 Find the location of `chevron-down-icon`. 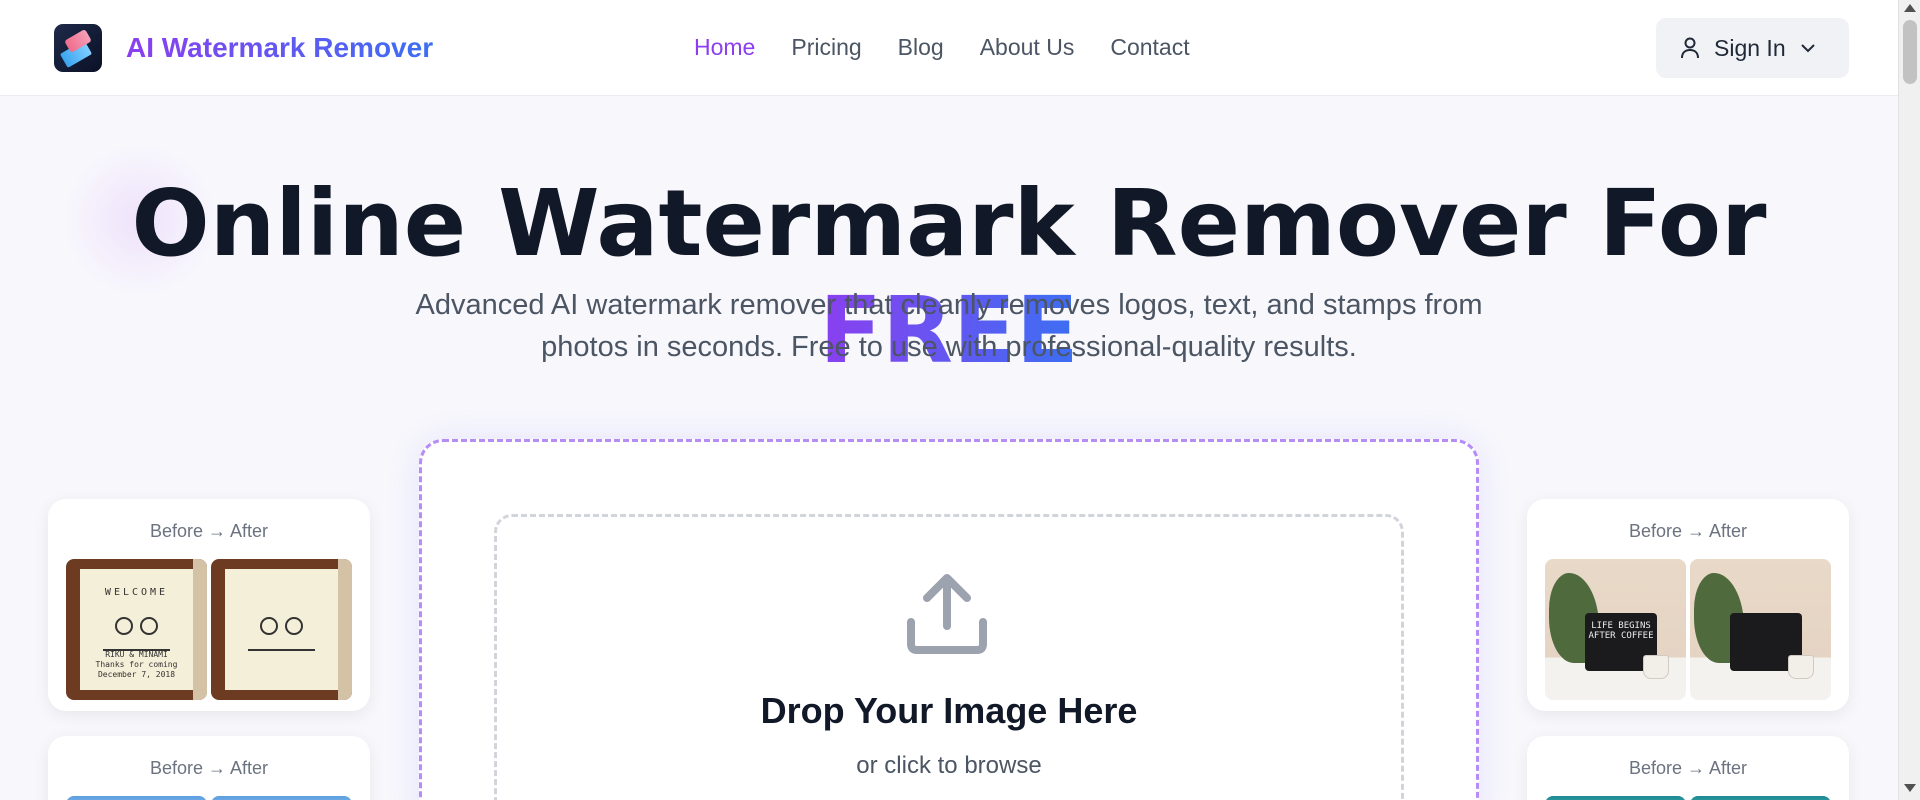

chevron-down-icon is located at coordinates (1807, 48).